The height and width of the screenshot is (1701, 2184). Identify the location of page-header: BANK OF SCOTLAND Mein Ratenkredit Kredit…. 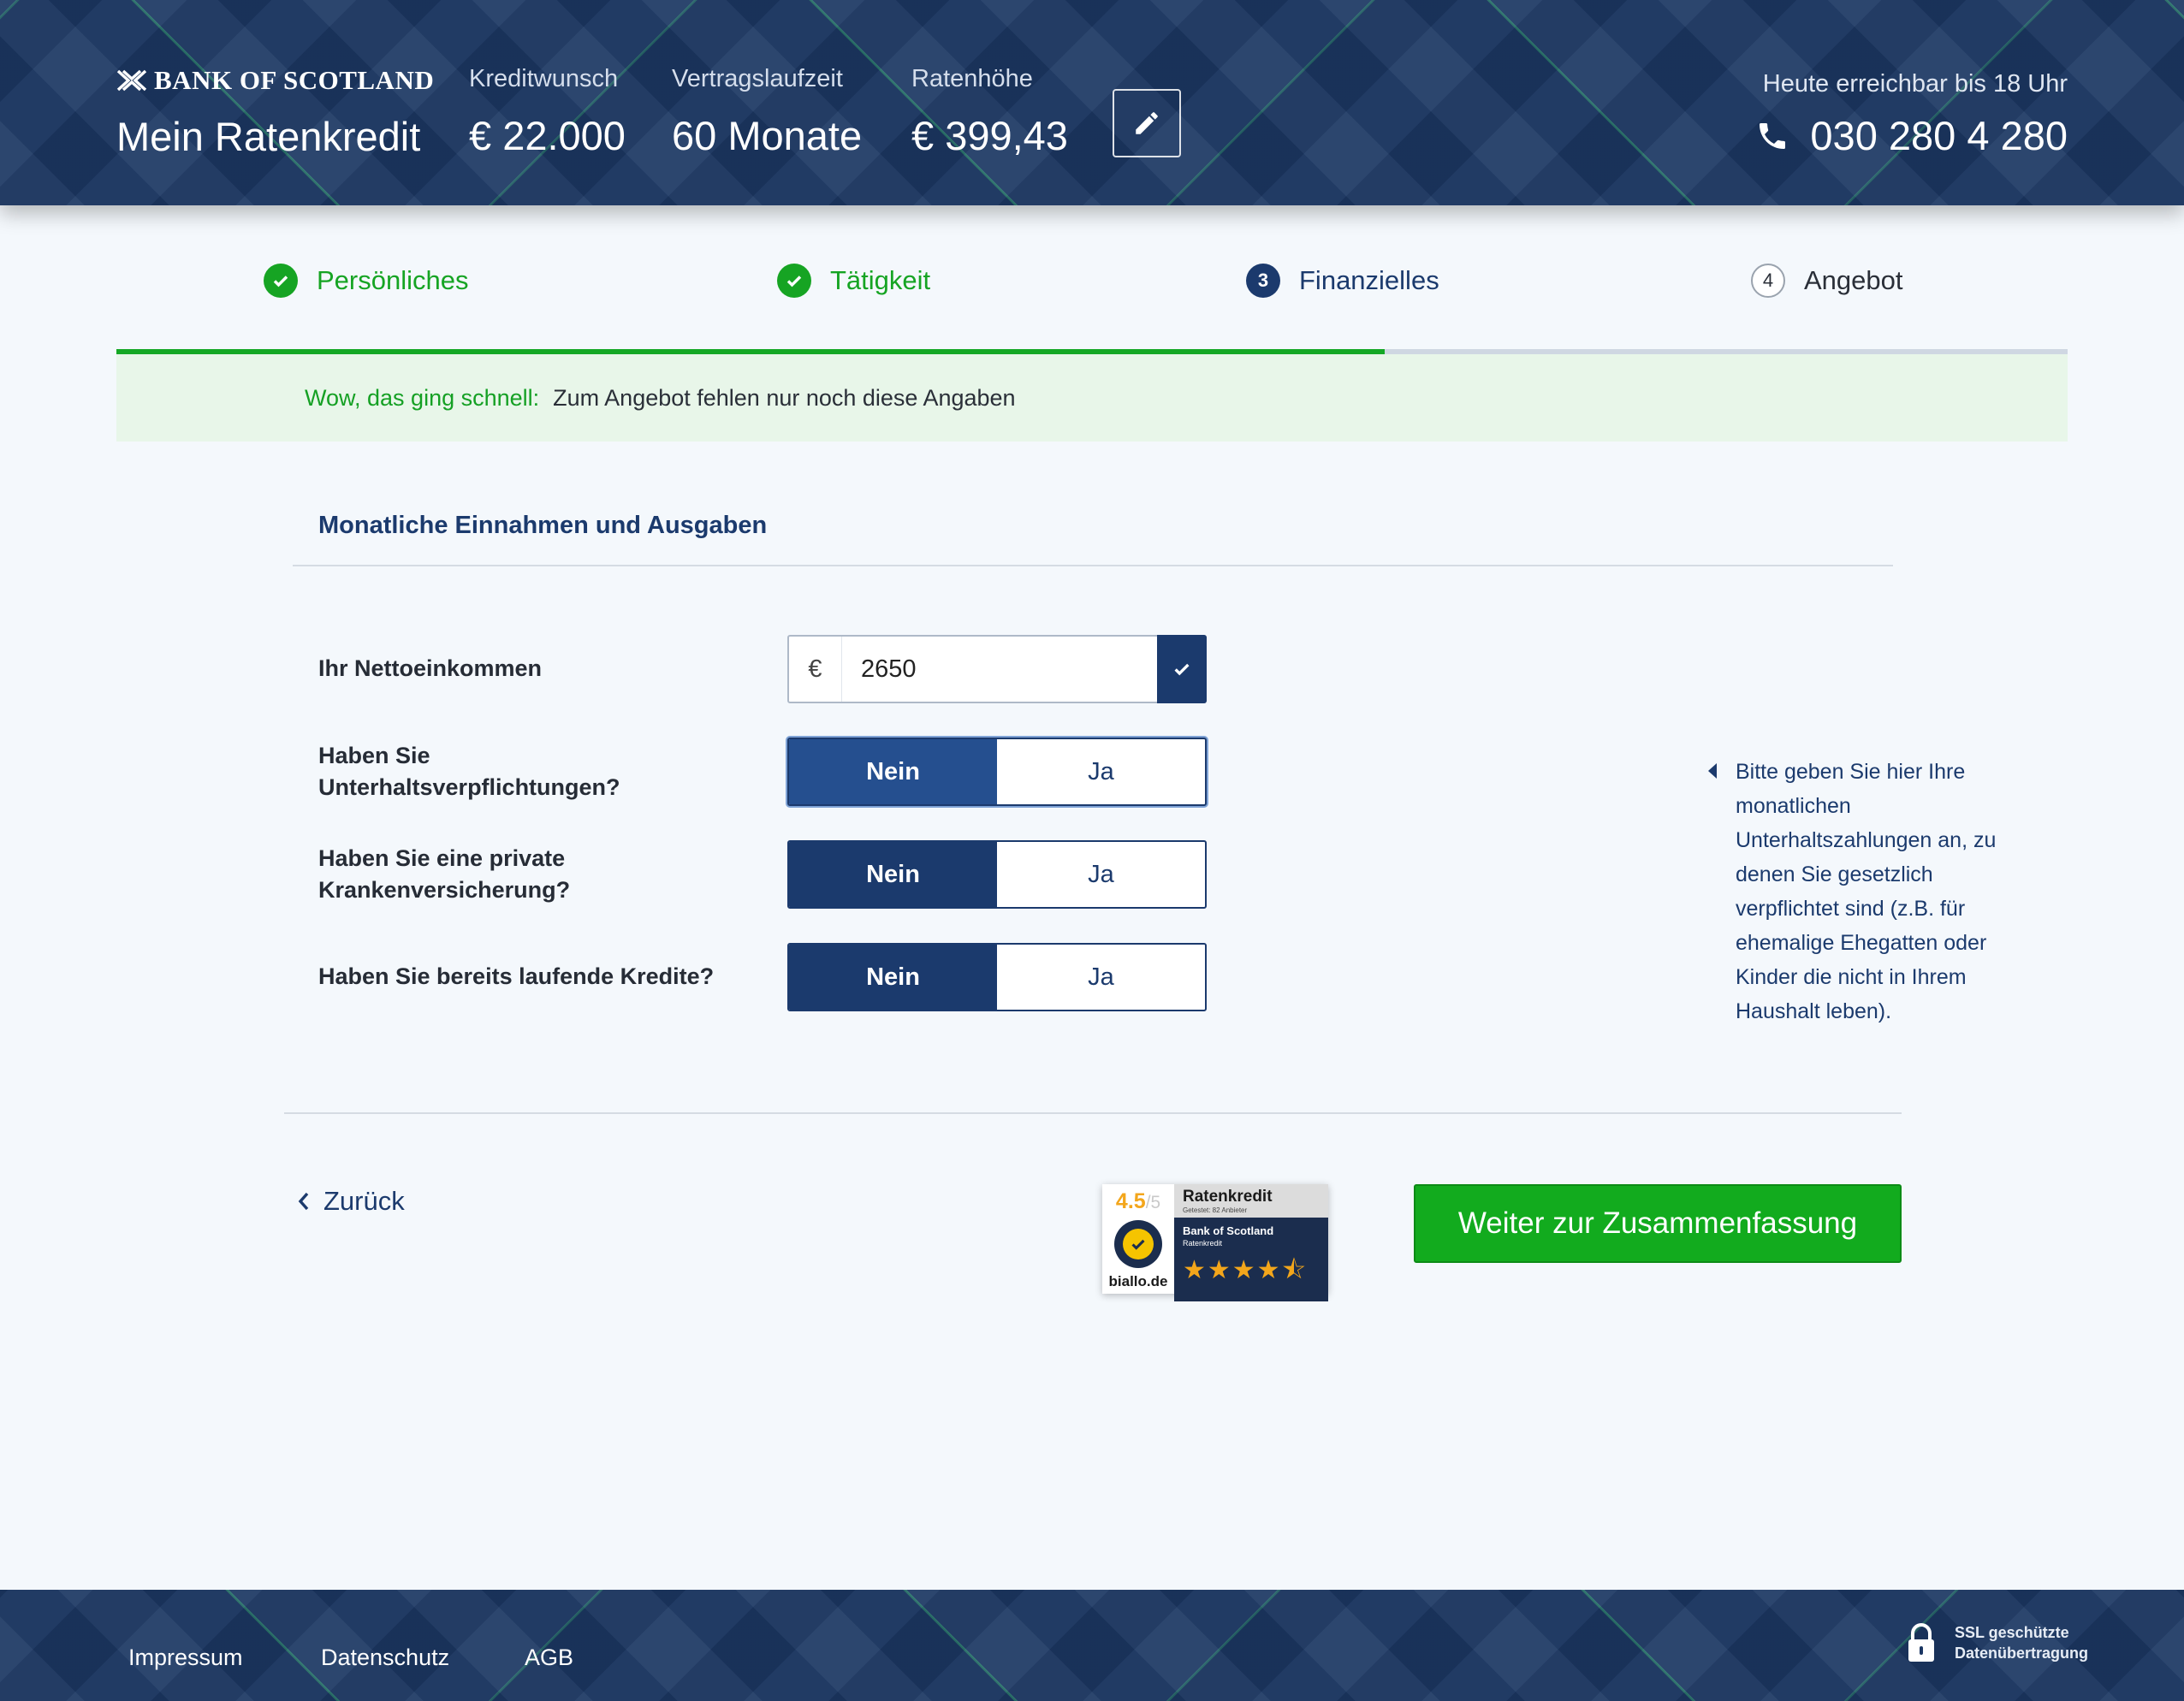
(1092, 102).